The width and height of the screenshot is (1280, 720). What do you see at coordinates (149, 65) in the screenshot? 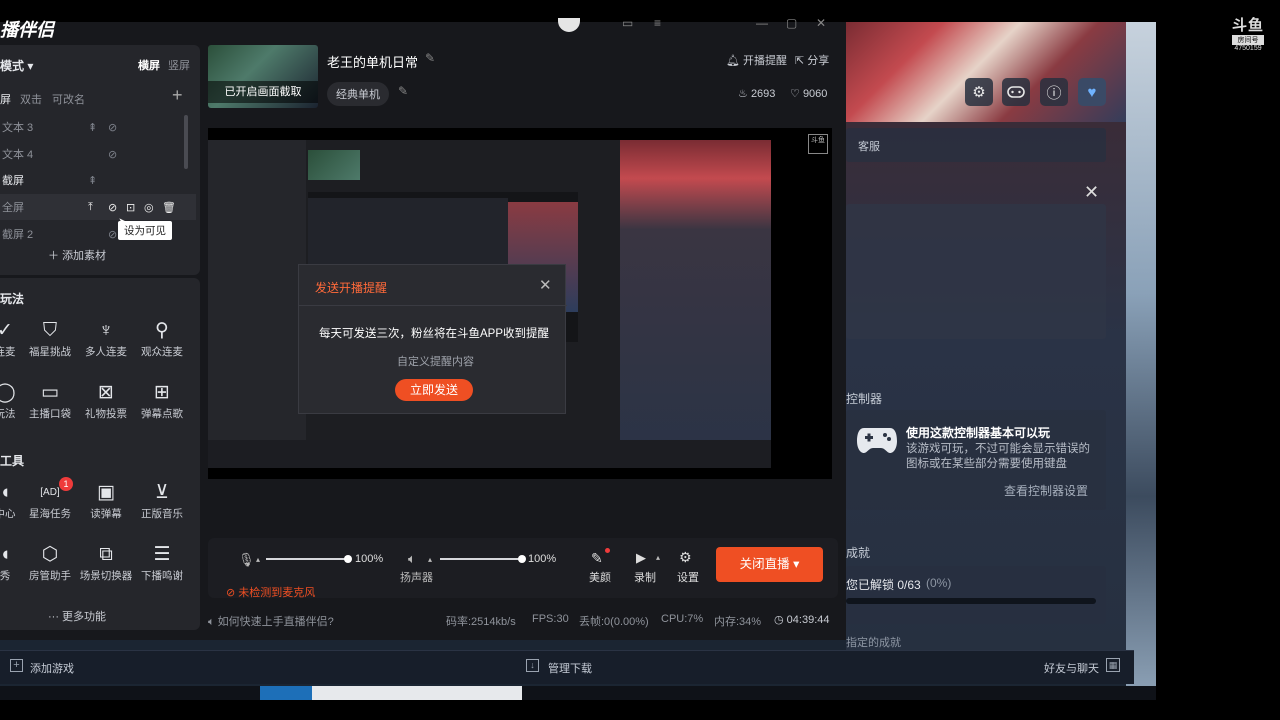
I see `orientation-horizontal-tab: 横屏` at bounding box center [149, 65].